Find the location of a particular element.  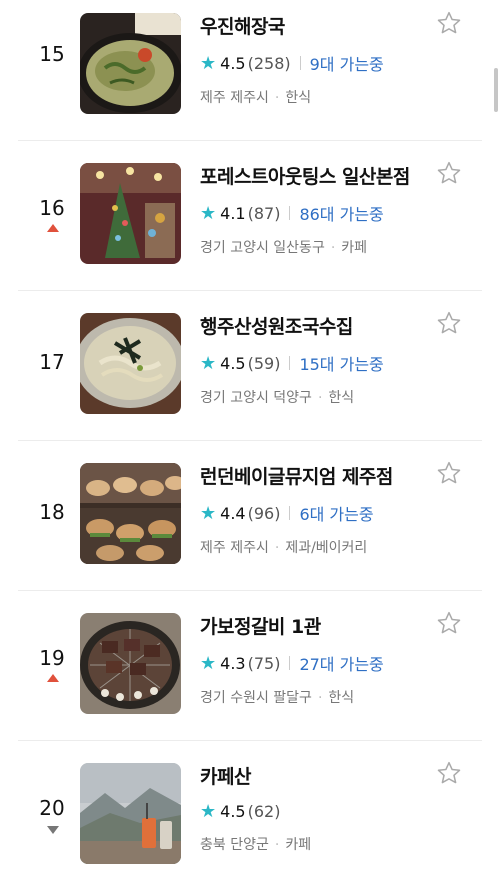

rating-value: 4.1 is located at coordinates (233, 213).